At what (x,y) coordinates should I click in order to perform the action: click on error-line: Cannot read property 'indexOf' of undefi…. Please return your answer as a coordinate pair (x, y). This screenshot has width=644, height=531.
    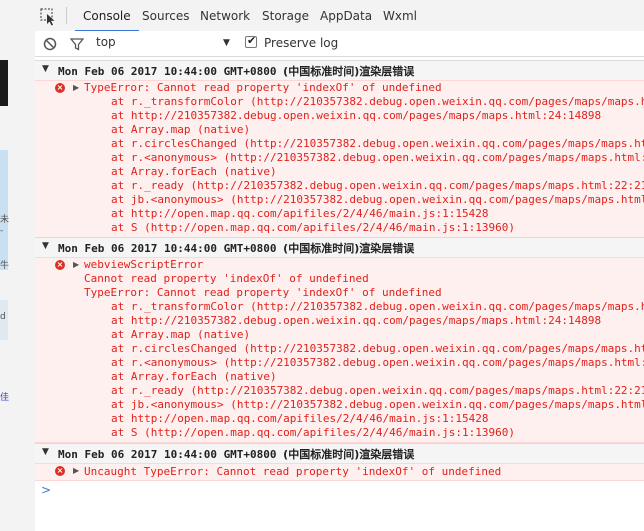
    Looking at the image, I should click on (226, 278).